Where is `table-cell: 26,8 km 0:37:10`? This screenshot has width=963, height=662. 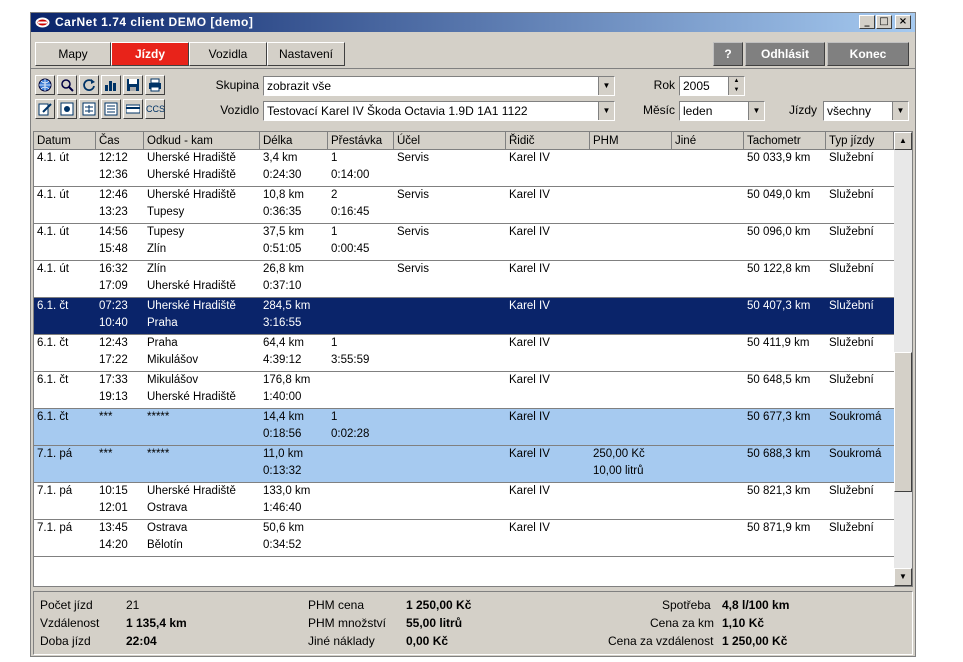 table-cell: 26,8 km 0:37:10 is located at coordinates (294, 278).